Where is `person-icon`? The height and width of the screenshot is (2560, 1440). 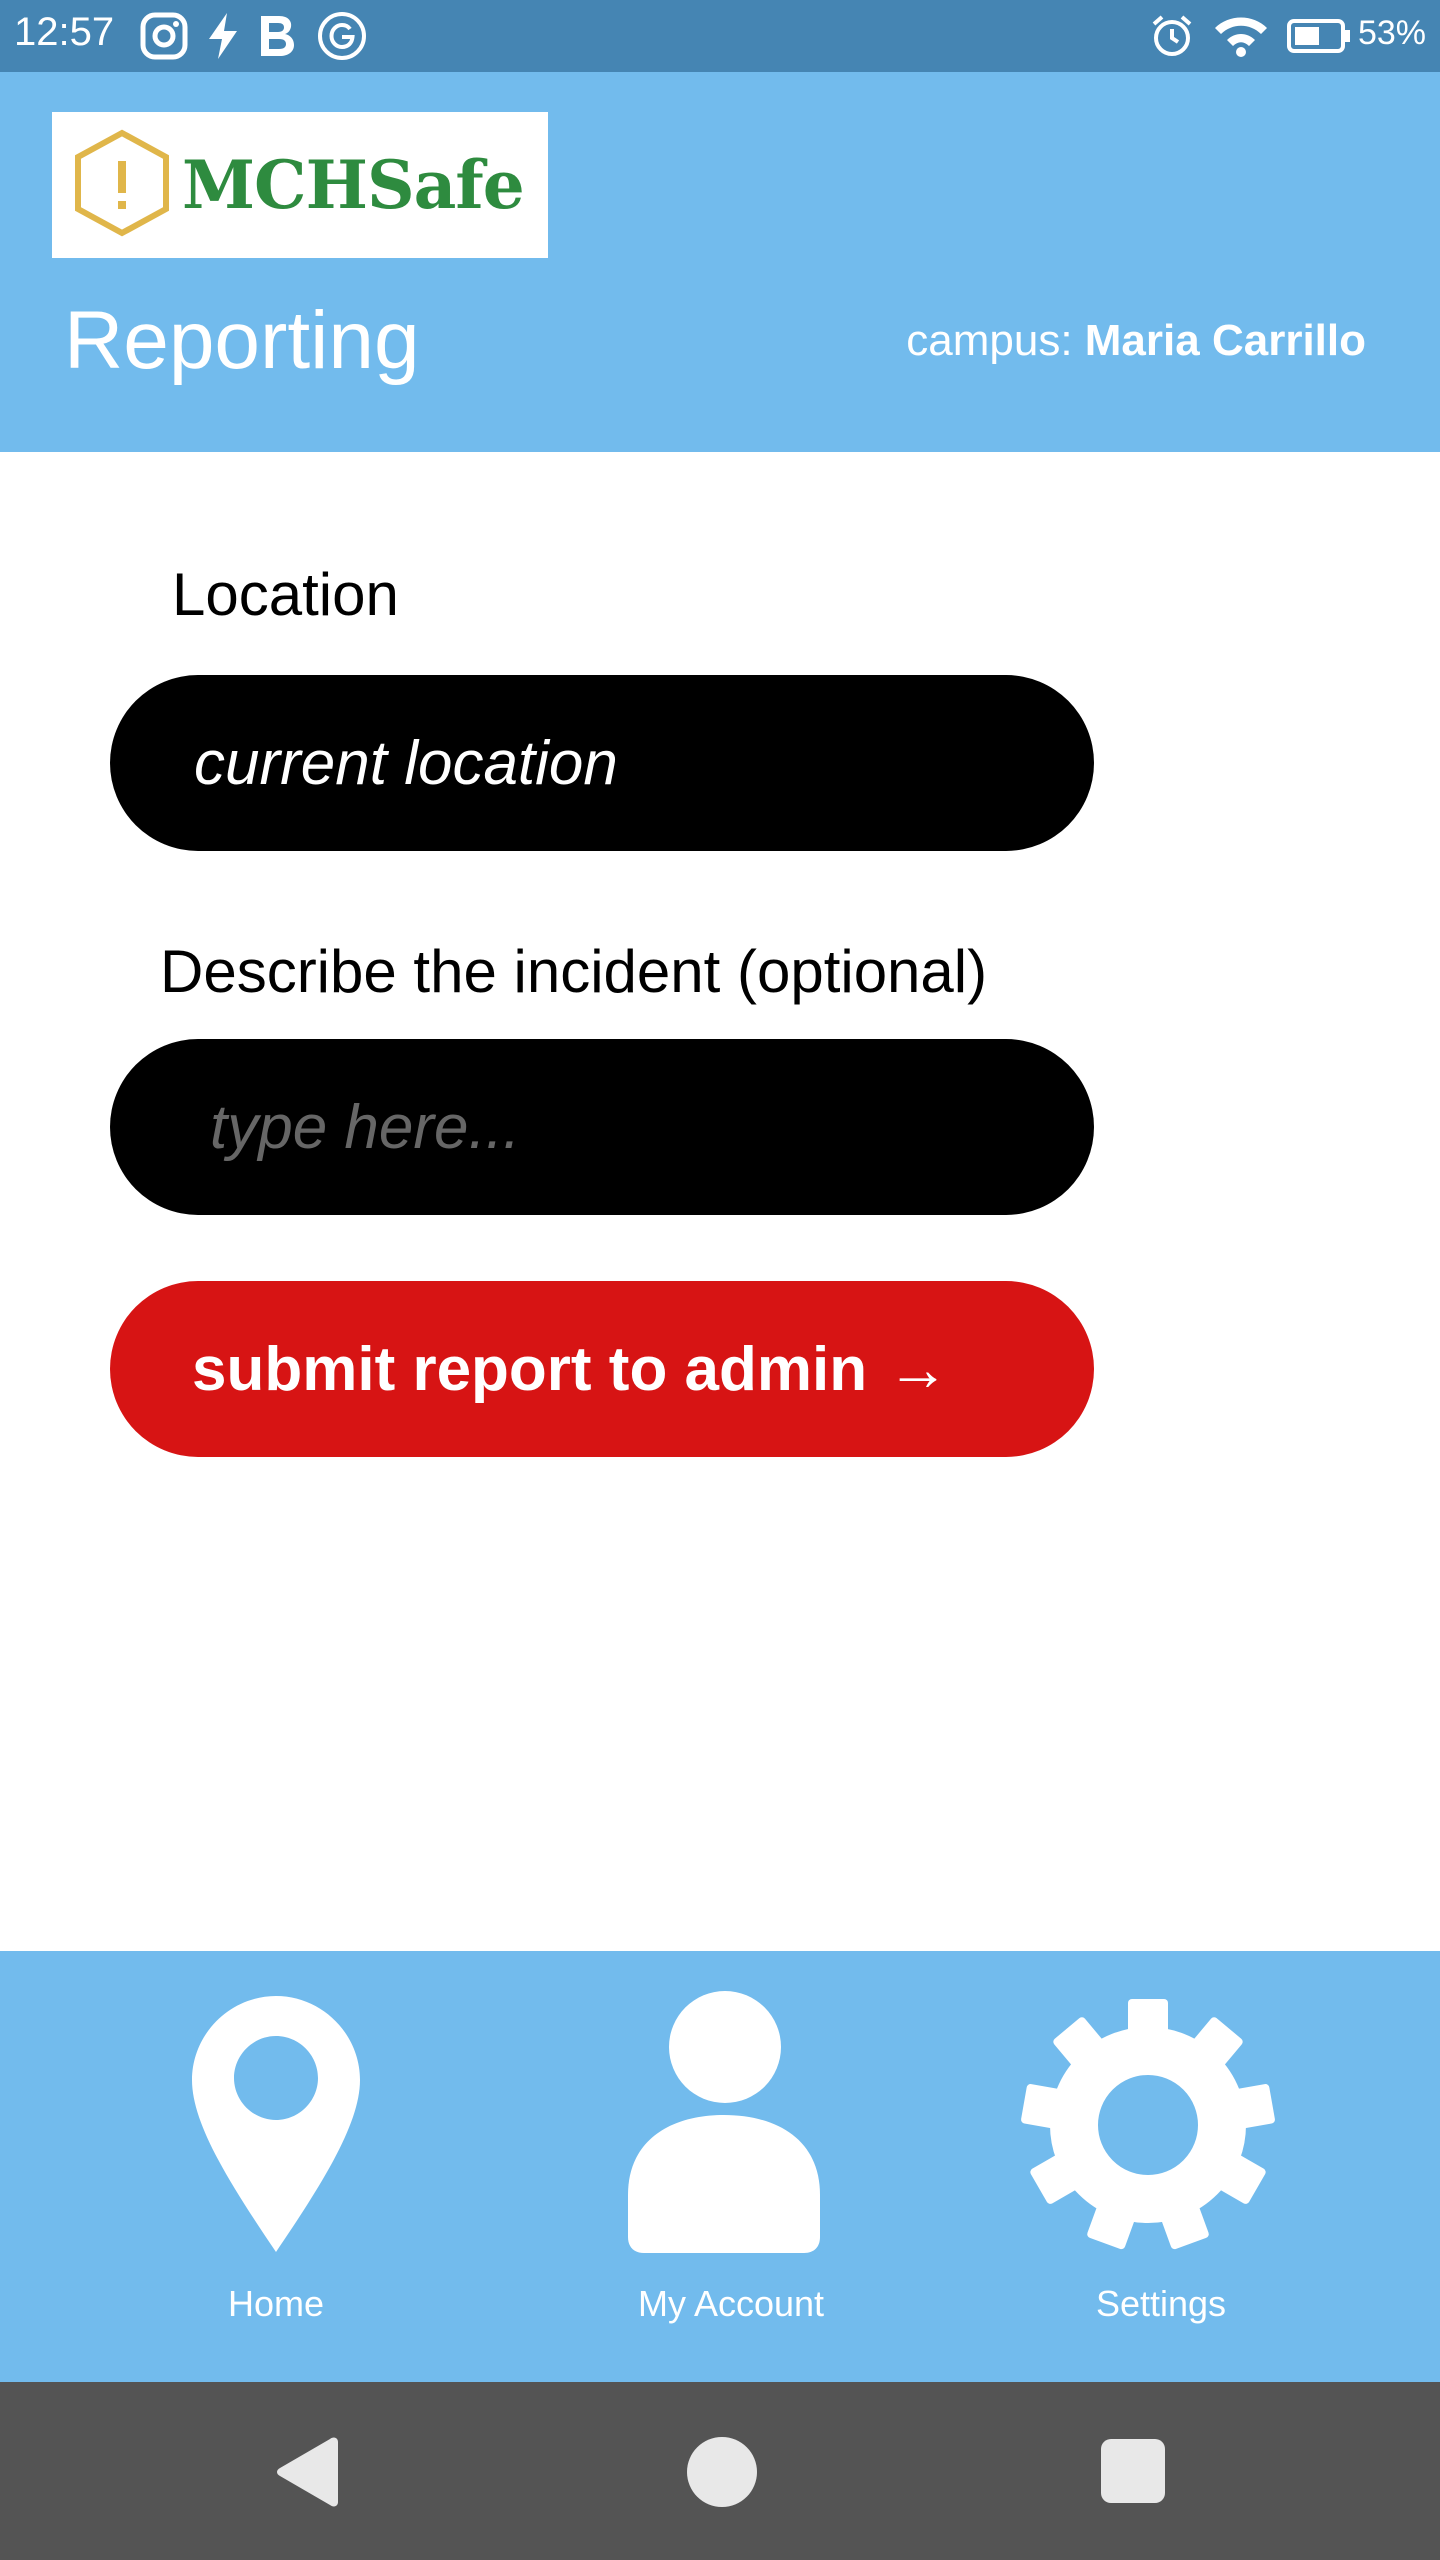
person-icon is located at coordinates (724, 2122).